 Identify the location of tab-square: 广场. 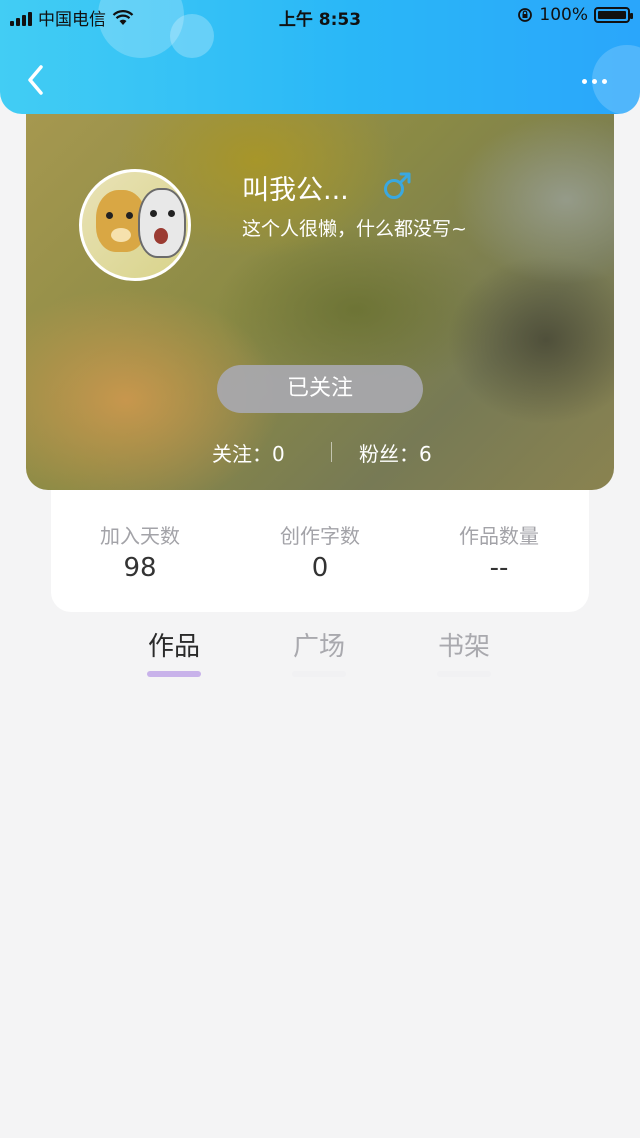
(319, 651).